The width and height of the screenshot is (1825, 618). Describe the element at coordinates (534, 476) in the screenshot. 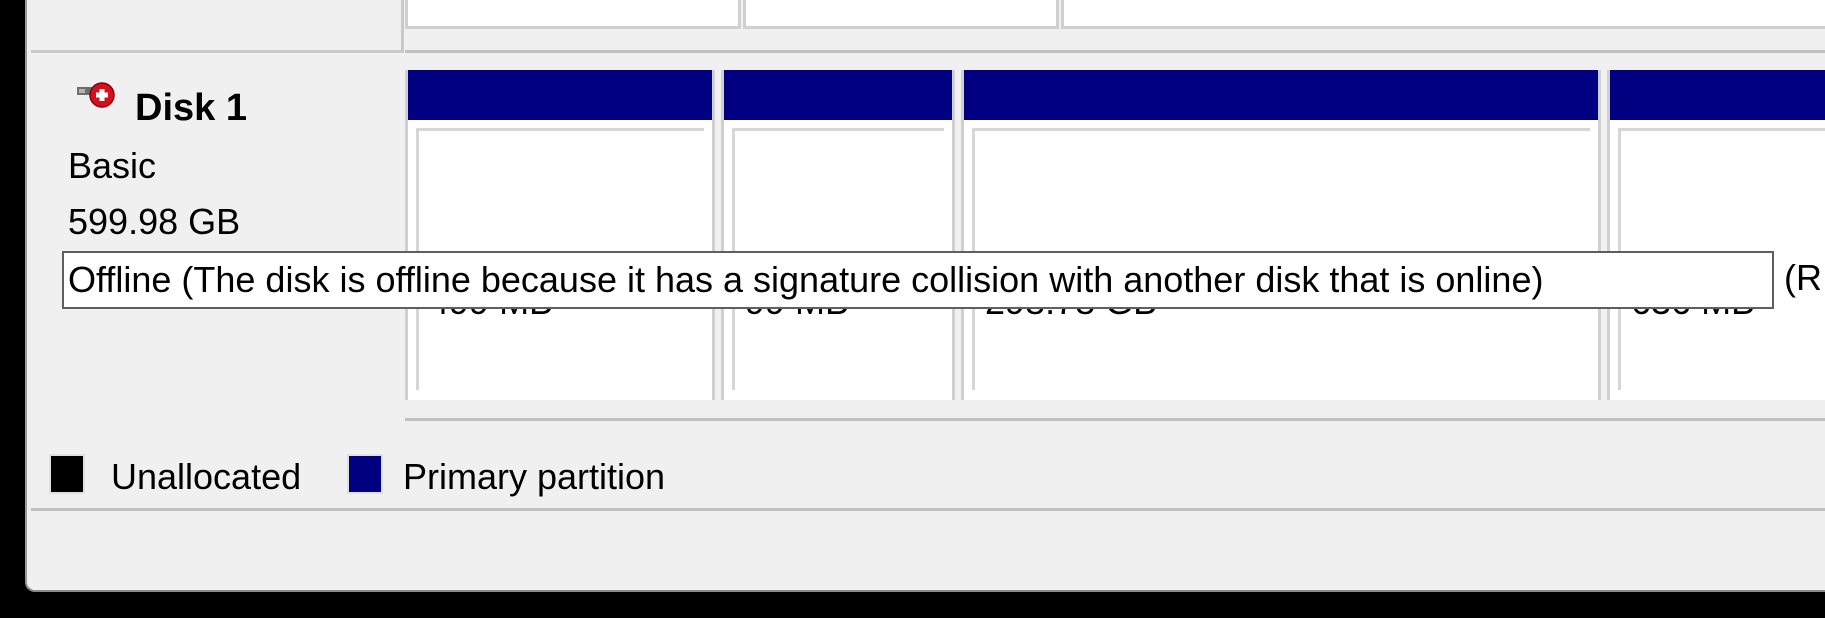

I see `legend-primary-partition-label: Primary partition` at that location.